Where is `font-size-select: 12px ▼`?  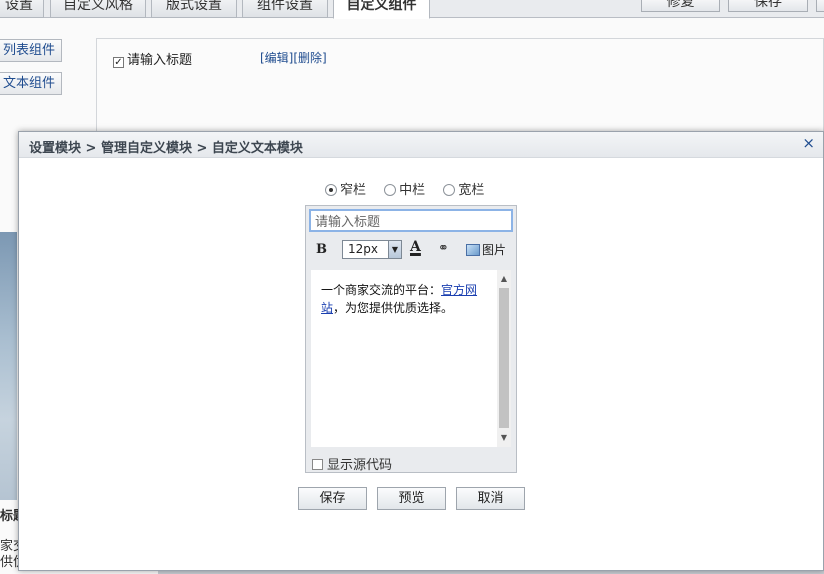
font-size-select: 12px ▼ is located at coordinates (372, 249).